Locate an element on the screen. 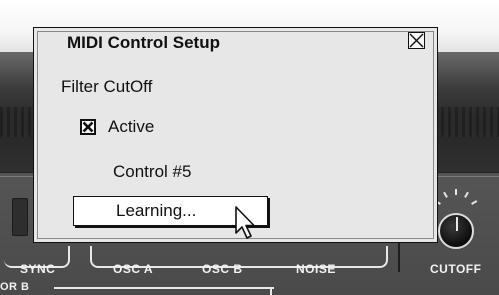  arrow-cursor-icon is located at coordinates (245, 222).